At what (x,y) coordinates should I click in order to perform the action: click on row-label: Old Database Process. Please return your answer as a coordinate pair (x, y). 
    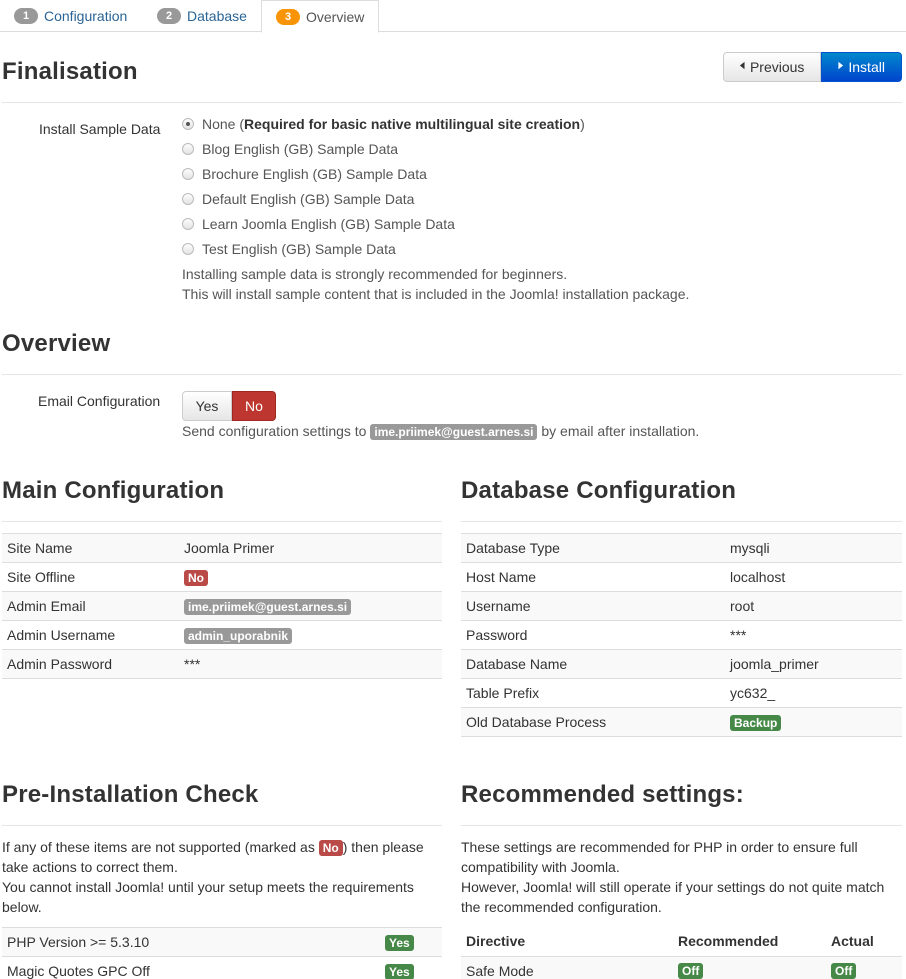
    Looking at the image, I should click on (593, 722).